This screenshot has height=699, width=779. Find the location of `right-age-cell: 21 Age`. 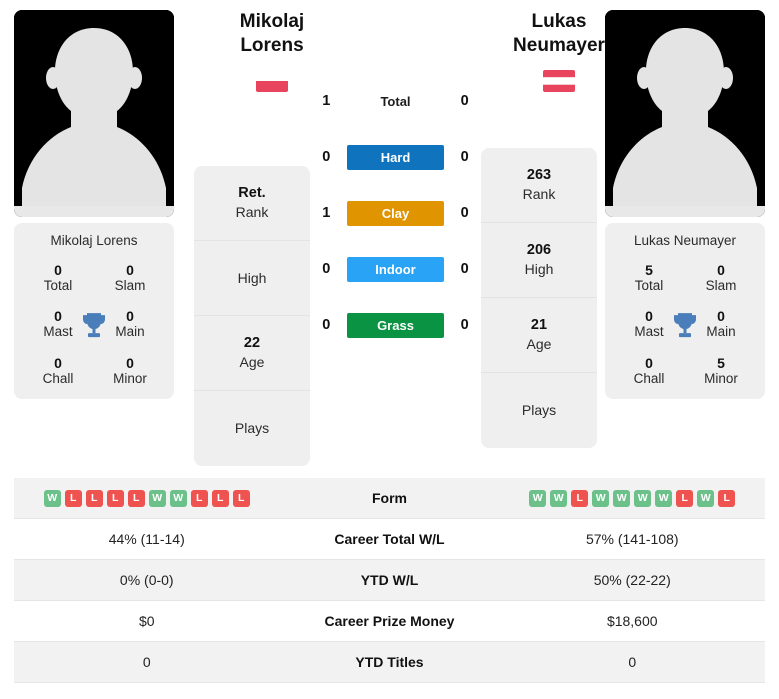

right-age-cell: 21 Age is located at coordinates (539, 335).